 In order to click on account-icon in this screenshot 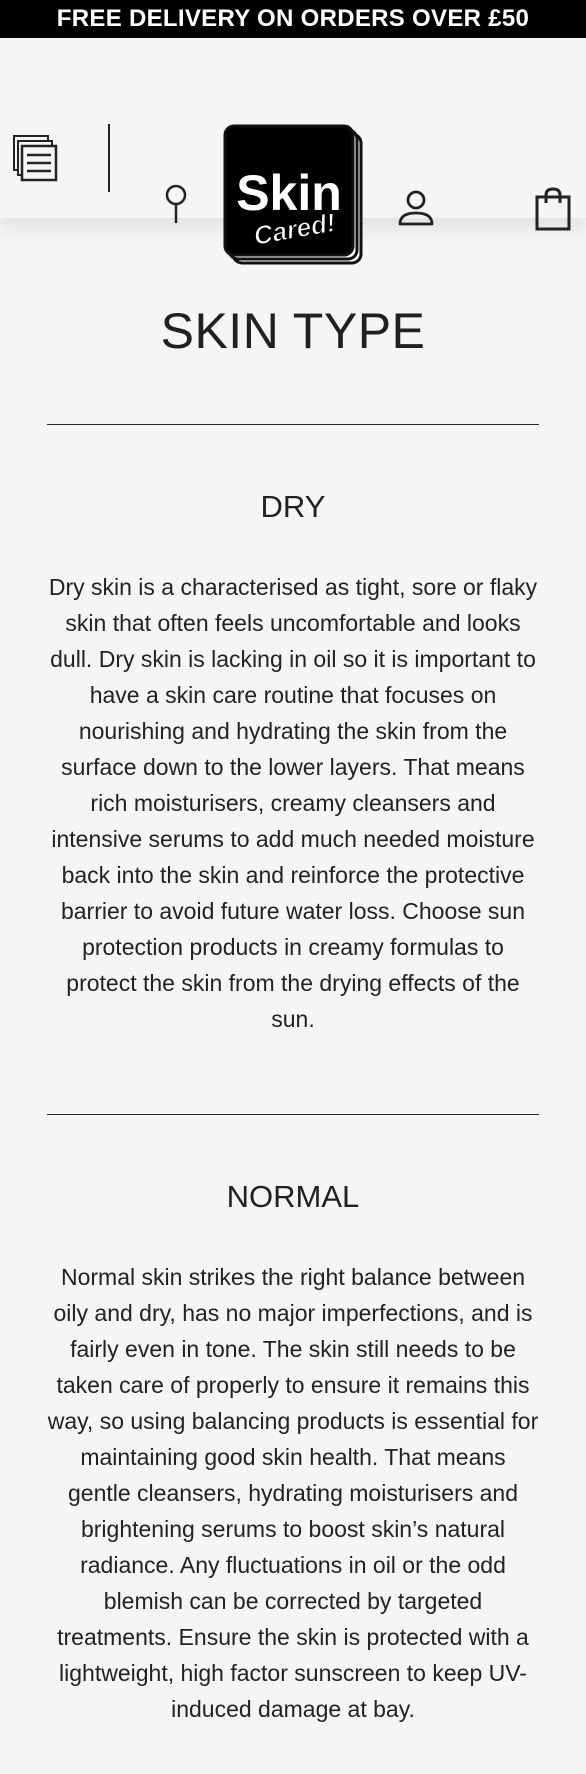, I will do `click(416, 208)`.